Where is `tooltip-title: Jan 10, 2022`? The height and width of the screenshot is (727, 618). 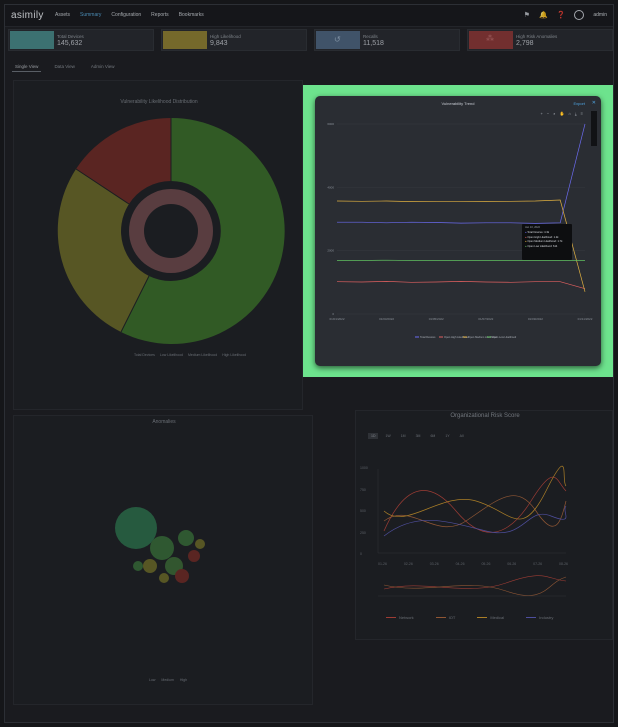
tooltip-title: Jan 10, 2022 is located at coordinates (532, 227).